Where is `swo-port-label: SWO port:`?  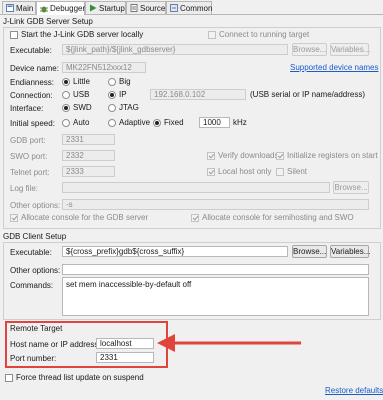 swo-port-label: SWO port: is located at coordinates (29, 156).